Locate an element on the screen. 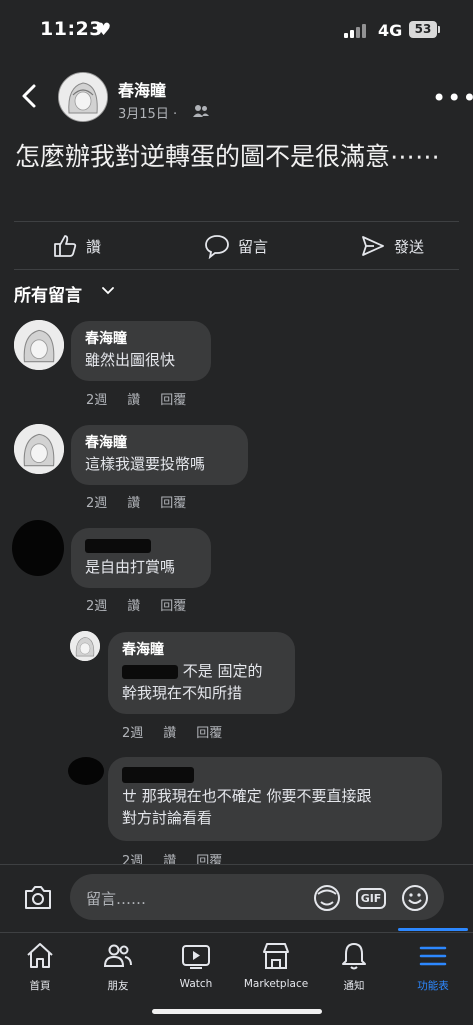  reply-bubble: ㄝ 那我現在也不確定 你要不要直接跟 對方討論看看 is located at coordinates (275, 799).